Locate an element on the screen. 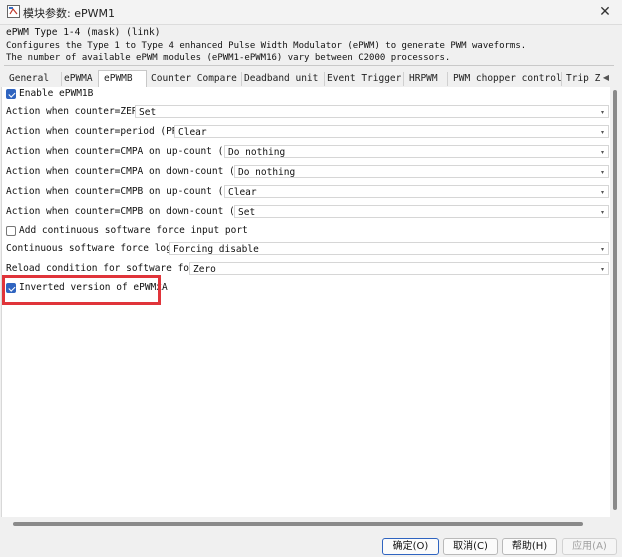  help-button: 帮助(H) is located at coordinates (529, 546).